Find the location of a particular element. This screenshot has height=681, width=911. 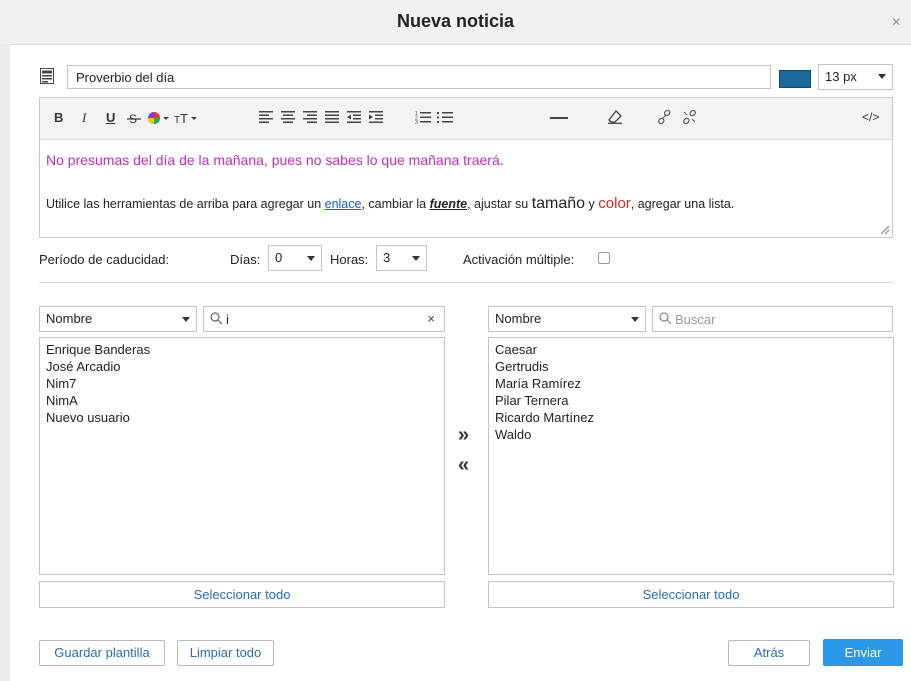

svg-text: T is located at coordinates (184, 118).